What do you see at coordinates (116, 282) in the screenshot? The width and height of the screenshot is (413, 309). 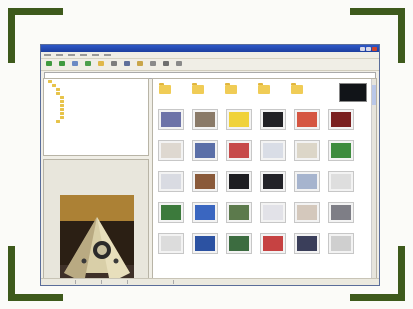 I see `status-segment` at bounding box center [116, 282].